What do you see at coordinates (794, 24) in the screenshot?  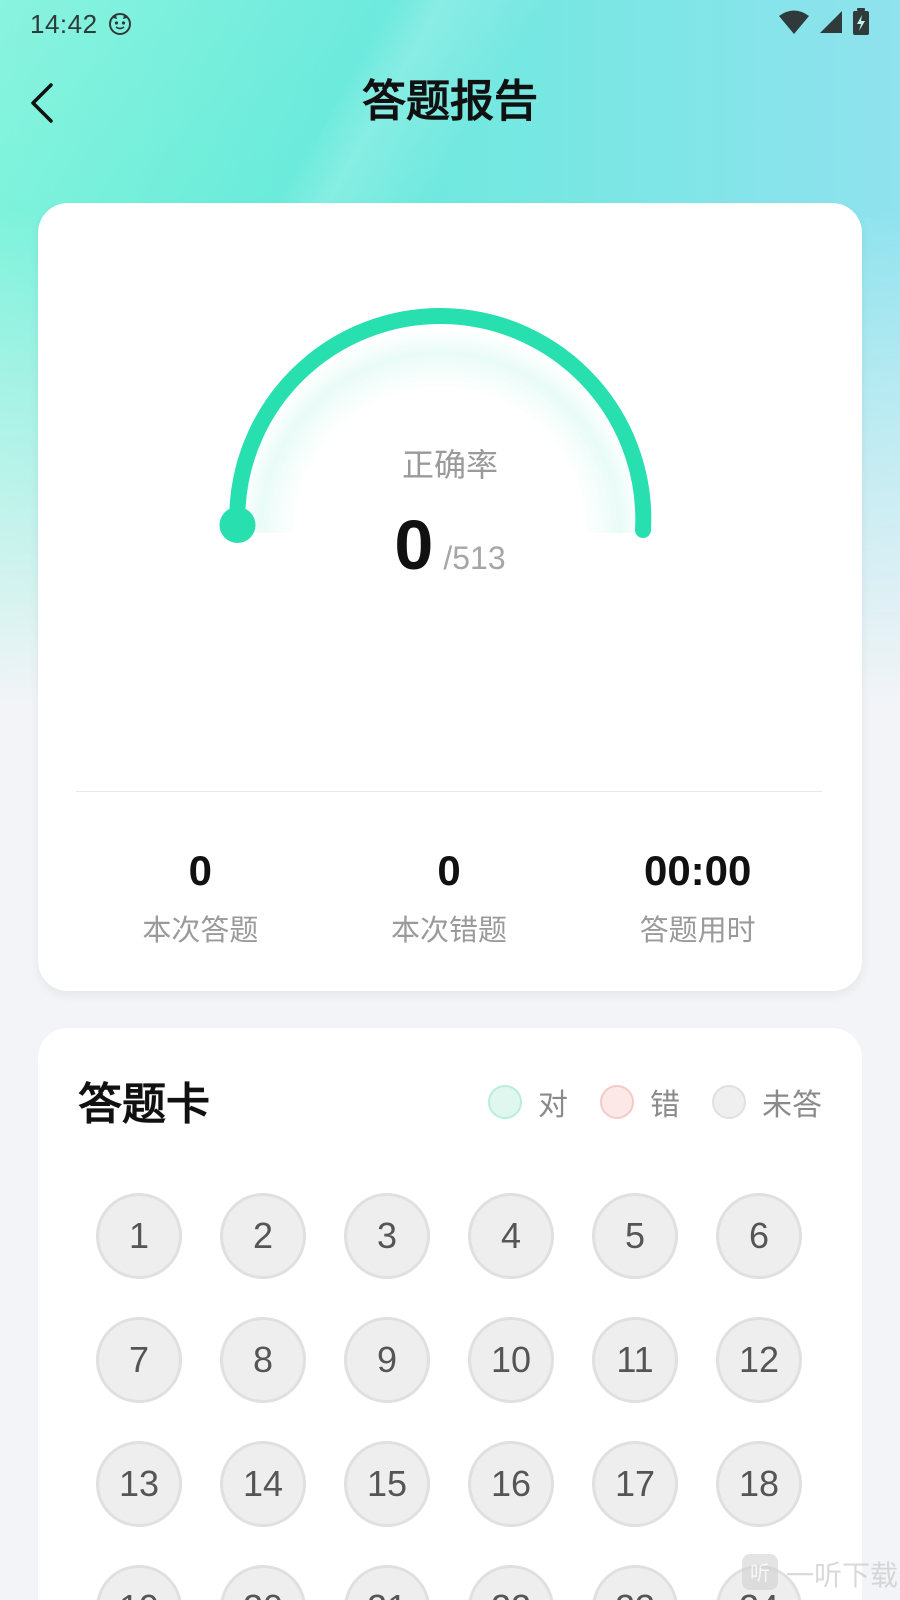 I see `wifi-icon` at bounding box center [794, 24].